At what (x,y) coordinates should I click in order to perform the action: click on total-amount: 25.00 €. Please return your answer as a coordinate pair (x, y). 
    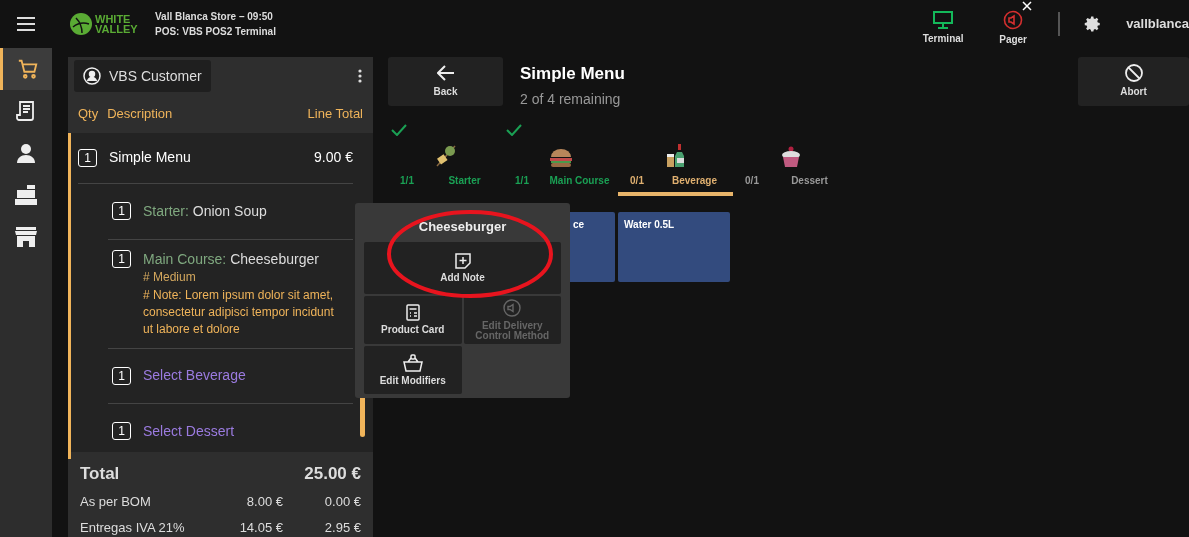
    Looking at the image, I should click on (332, 473).